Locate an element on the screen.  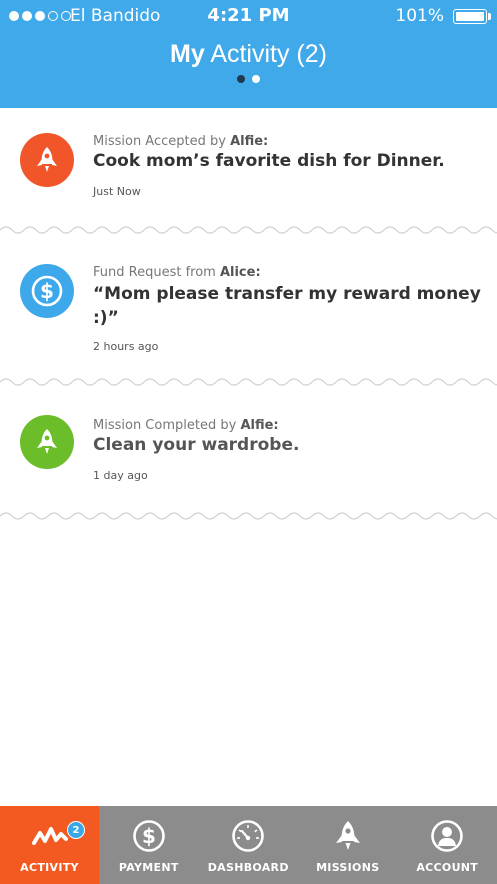
activity-message: “Mom please transfer my reward money :)” is located at coordinates (287, 306).